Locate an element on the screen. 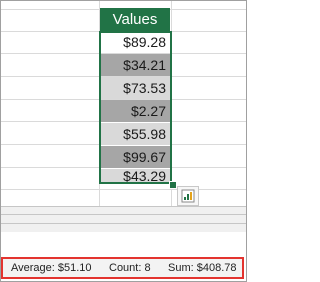 The image size is (320, 282). status-average: Average: $51.10 is located at coordinates (51, 268).